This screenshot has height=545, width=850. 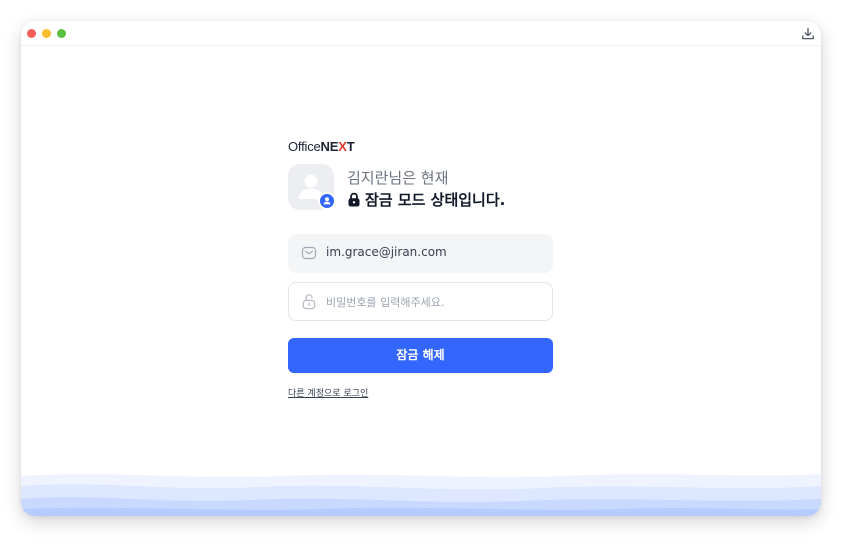 What do you see at coordinates (433, 302) in the screenshot?
I see `password-input` at bounding box center [433, 302].